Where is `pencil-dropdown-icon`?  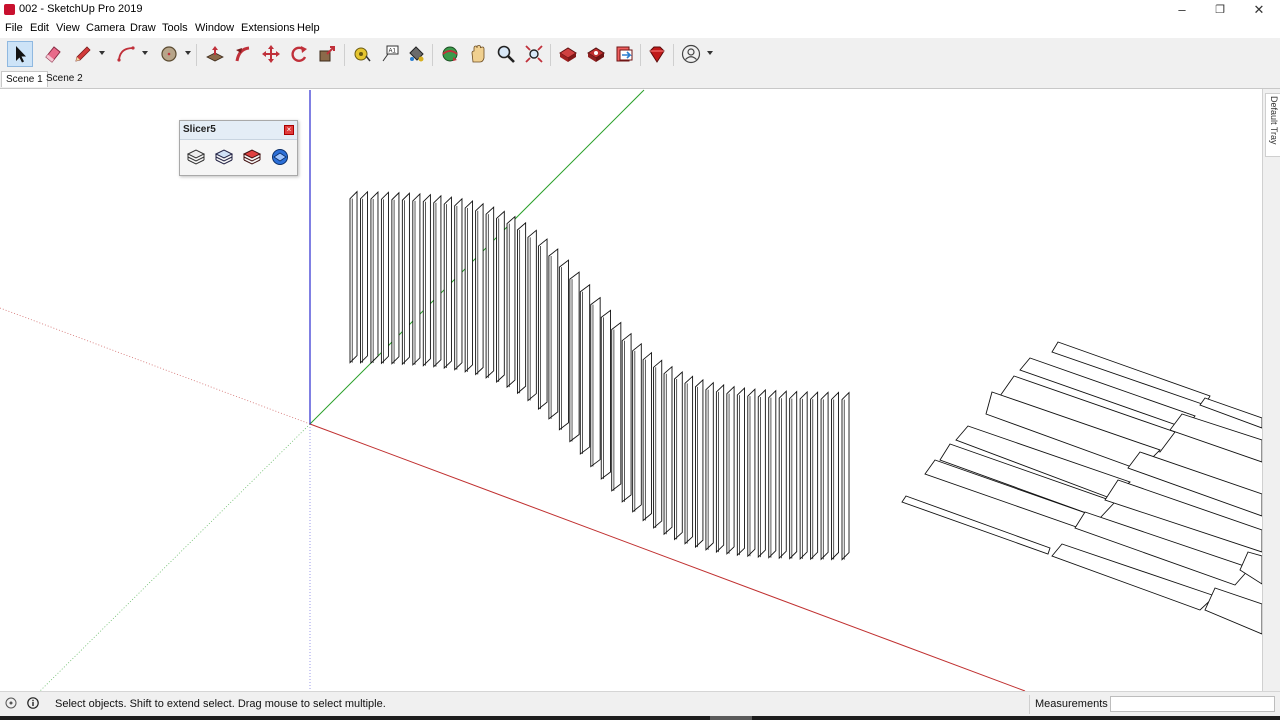 pencil-dropdown-icon is located at coordinates (102, 53).